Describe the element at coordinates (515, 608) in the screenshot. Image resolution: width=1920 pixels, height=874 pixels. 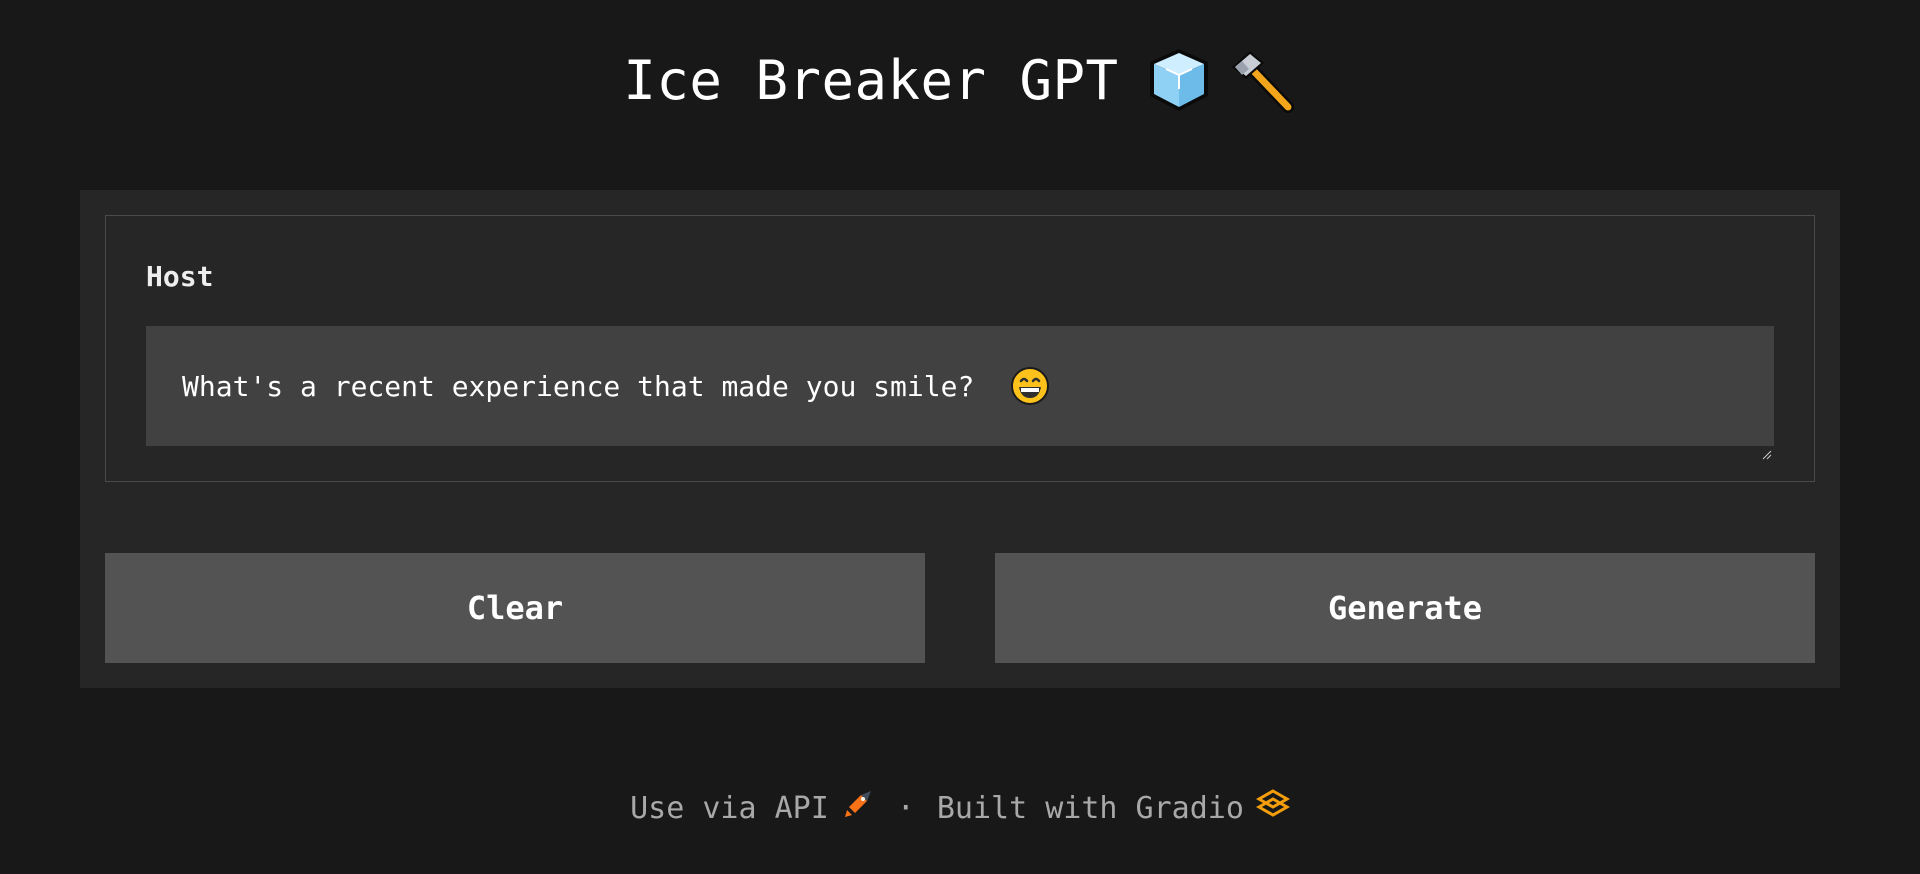
I see `clear-button: Clear` at that location.